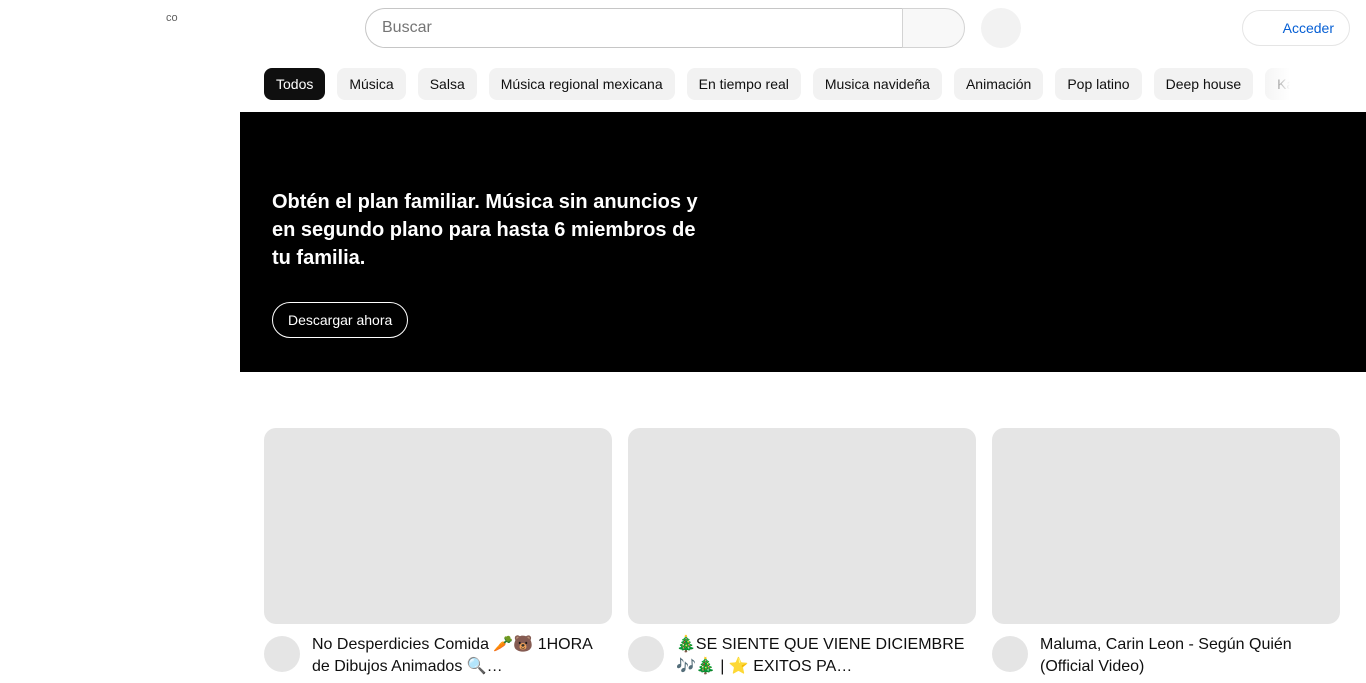 The image size is (1366, 683). Describe the element at coordinates (172, 18) in the screenshot. I see `logo: co` at that location.